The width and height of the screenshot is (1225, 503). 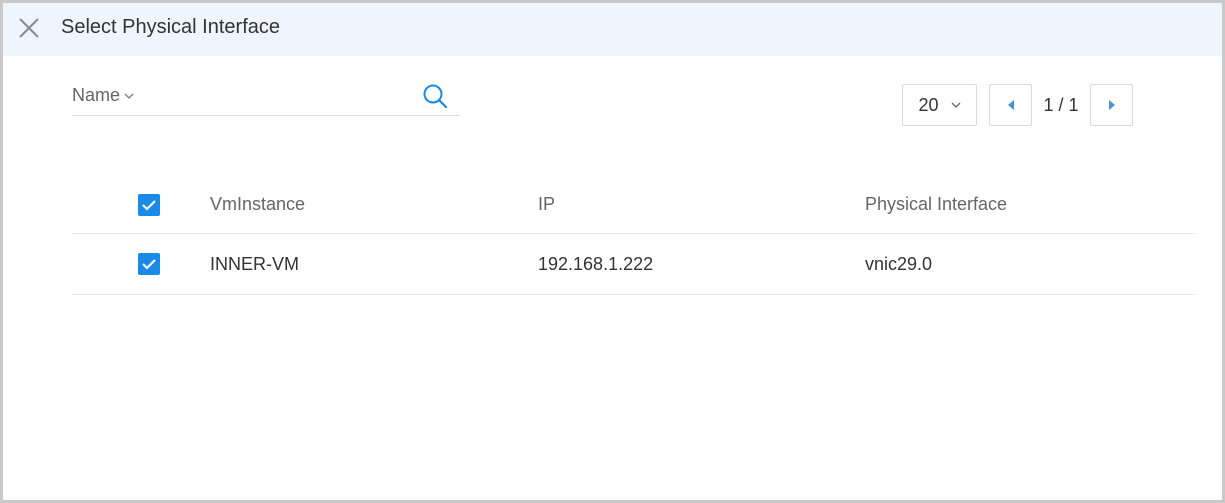 What do you see at coordinates (96, 95) in the screenshot?
I see `search-field-label: Name` at bounding box center [96, 95].